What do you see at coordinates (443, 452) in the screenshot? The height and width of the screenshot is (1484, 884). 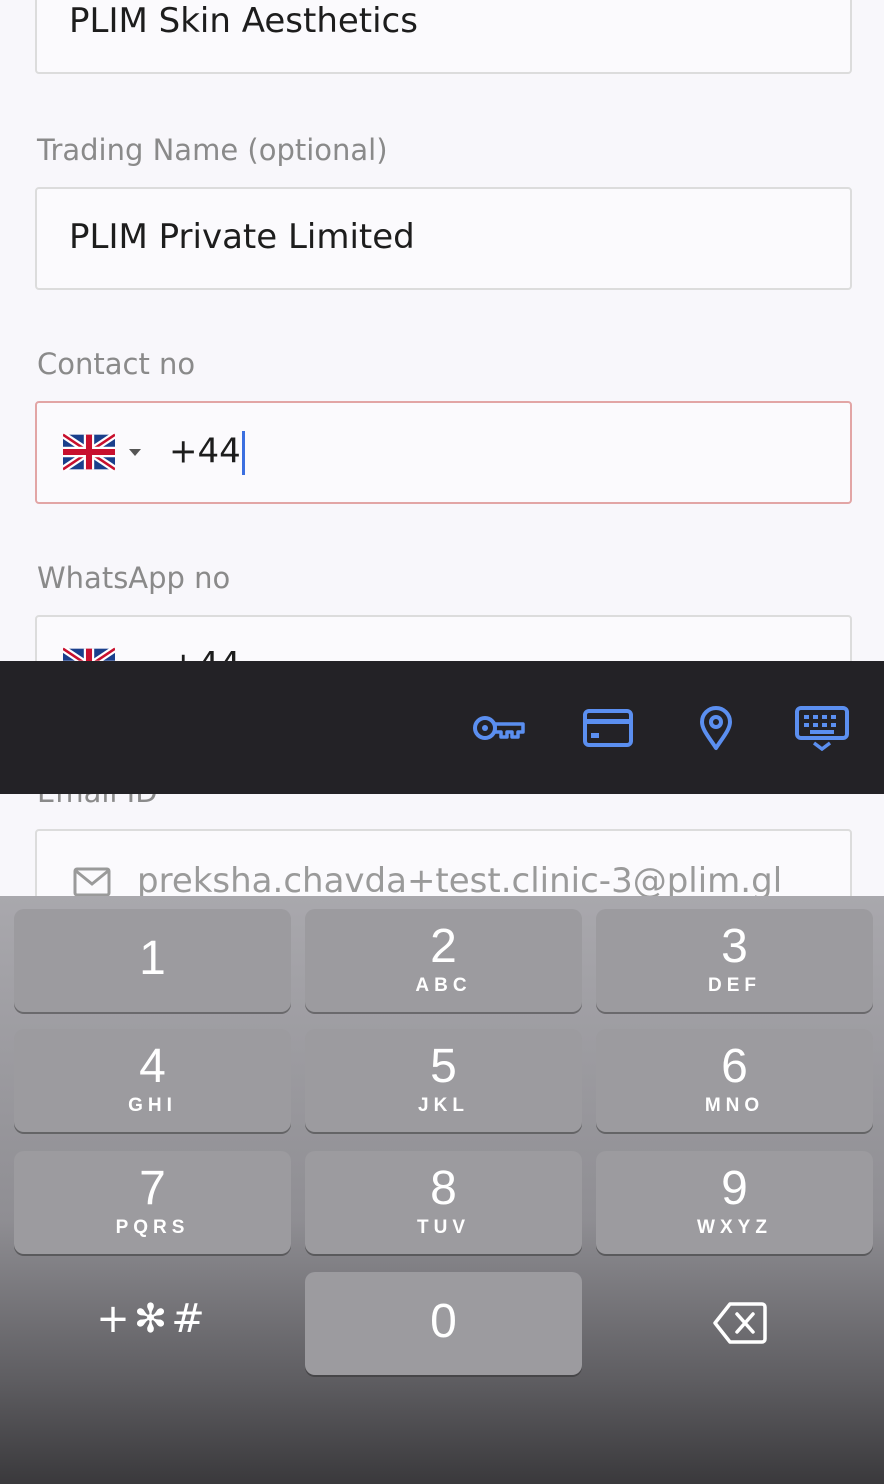 I see `contact-no-field: +44` at bounding box center [443, 452].